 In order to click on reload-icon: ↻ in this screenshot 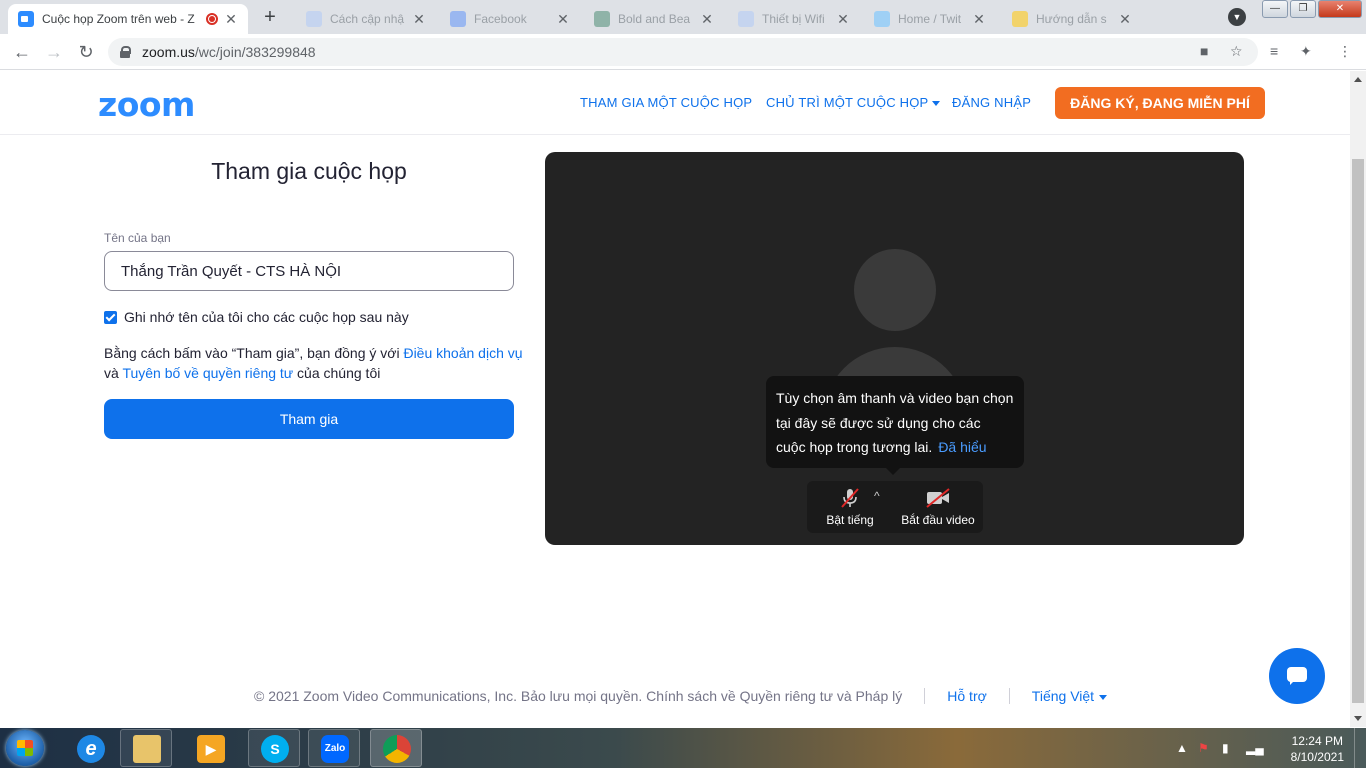, I will do `click(86, 52)`.